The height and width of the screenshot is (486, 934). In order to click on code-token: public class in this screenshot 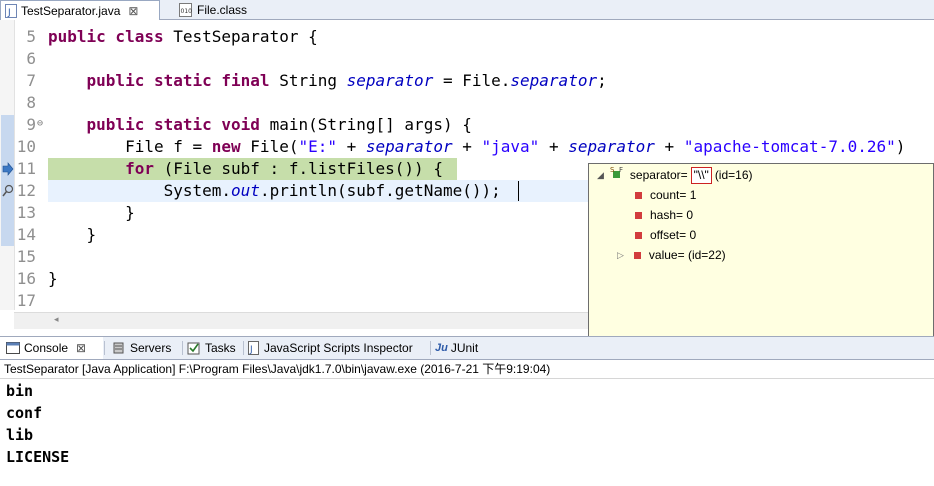, I will do `click(111, 36)`.